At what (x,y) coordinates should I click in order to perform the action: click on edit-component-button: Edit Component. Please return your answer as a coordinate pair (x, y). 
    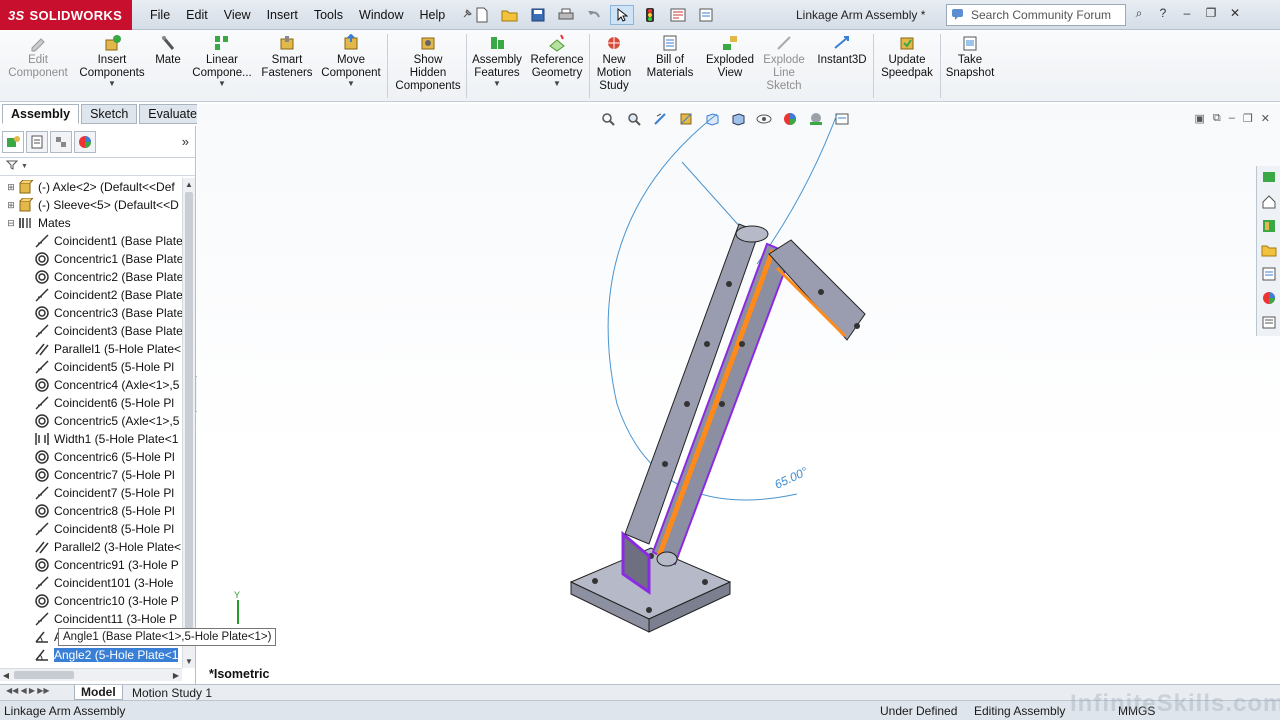
    Looking at the image, I should click on (38, 67).